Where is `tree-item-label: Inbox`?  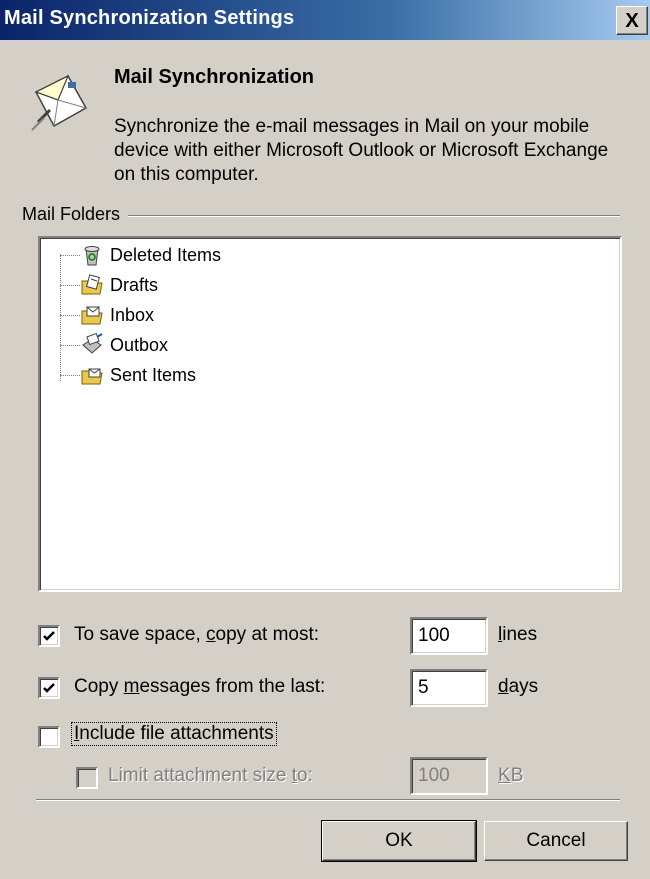 tree-item-label: Inbox is located at coordinates (132, 314).